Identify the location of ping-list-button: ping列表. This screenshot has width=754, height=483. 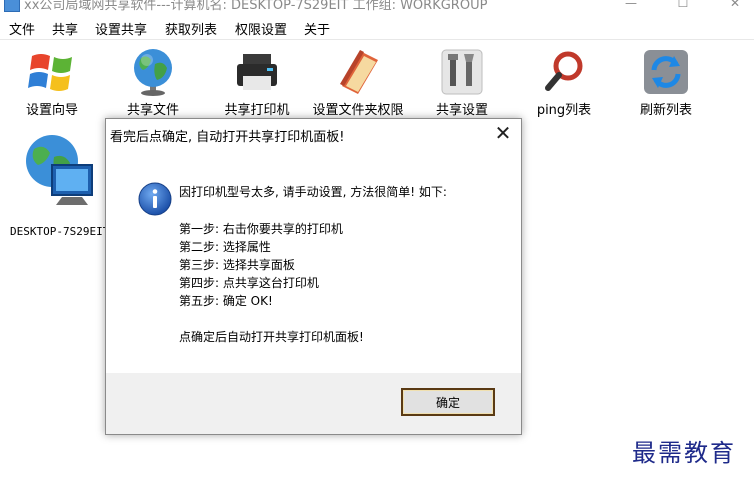
(564, 80).